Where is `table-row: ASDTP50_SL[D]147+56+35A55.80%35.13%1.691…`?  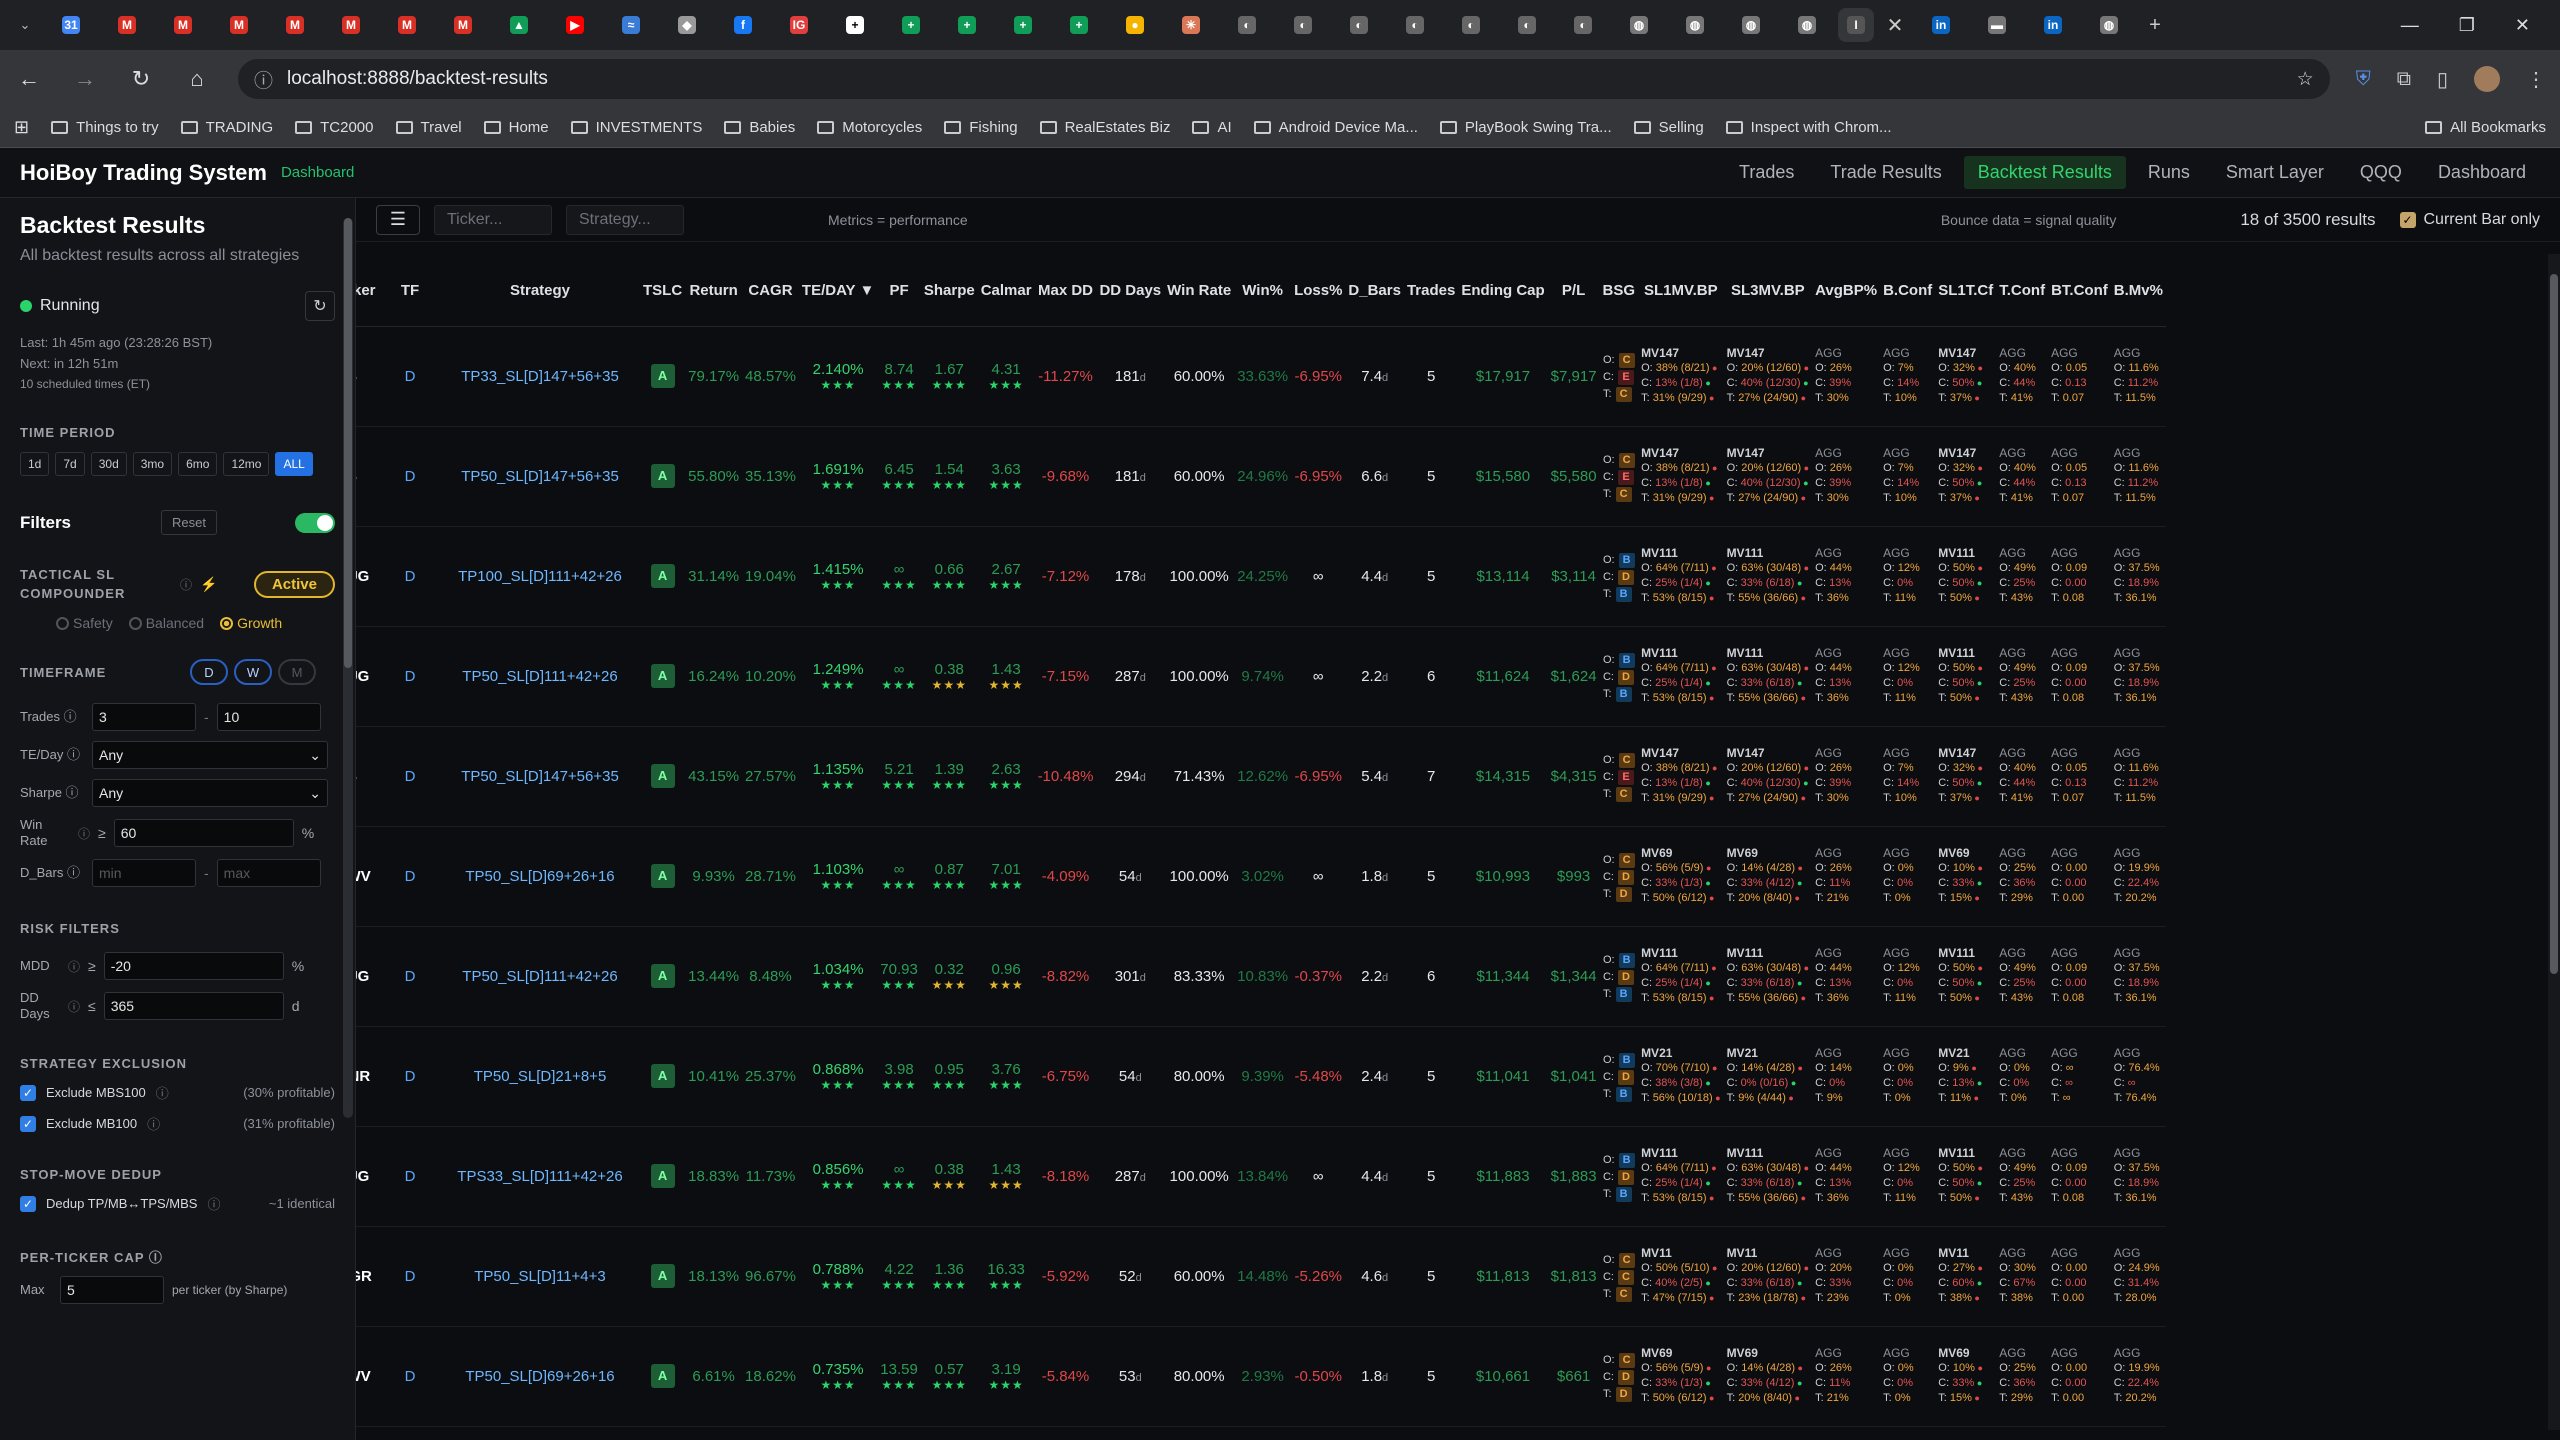
table-row: ASDTP50_SL[D]147+56+35A55.80%35.13%1.691… is located at coordinates (1261, 476).